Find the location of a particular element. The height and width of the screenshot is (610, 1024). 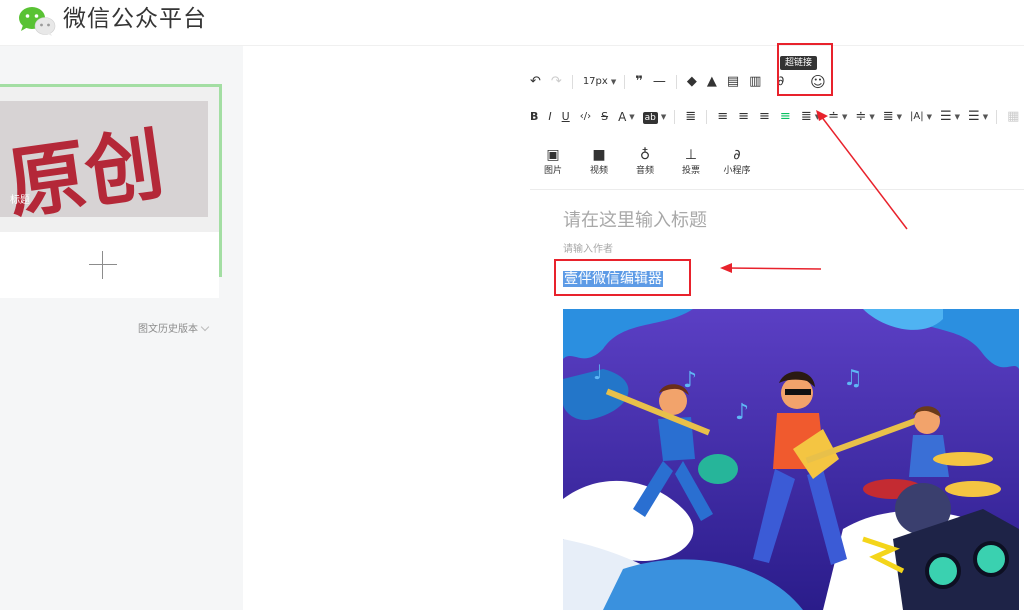

add-article-button is located at coordinates (109, 265).